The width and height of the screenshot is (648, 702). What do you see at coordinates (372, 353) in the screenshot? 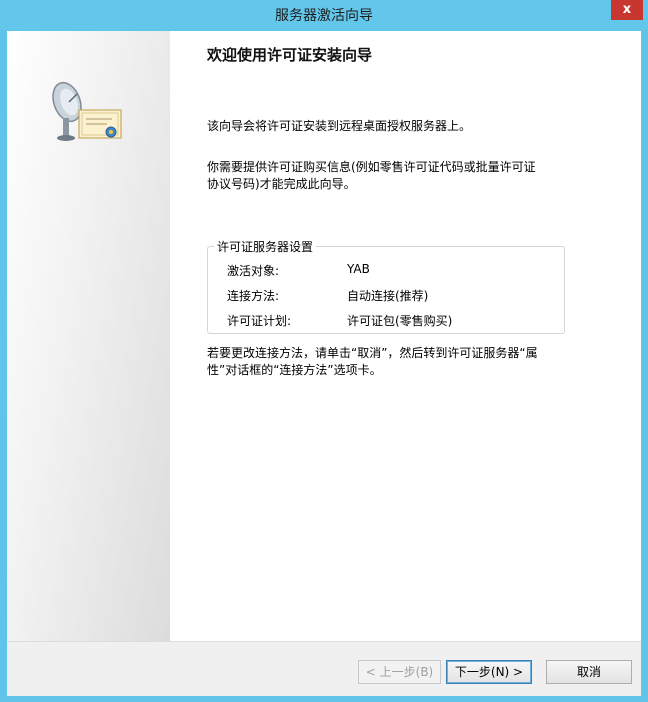
I see `note-text-line-1: 若要更改连接方法，请单击“取消”，然后转到许可证服务器“属` at bounding box center [372, 353].